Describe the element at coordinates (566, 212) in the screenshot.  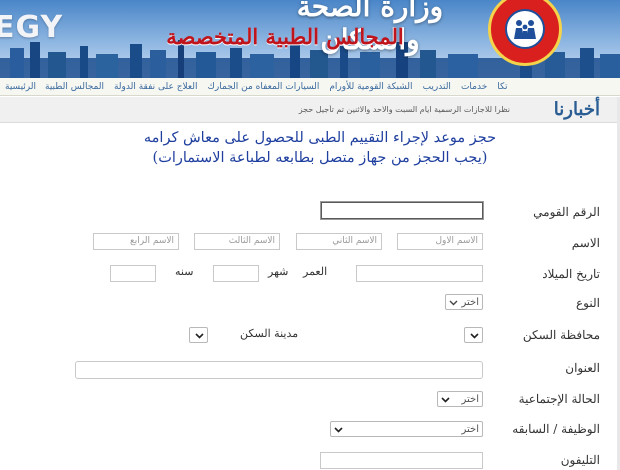
I see `national-id-label: الرقم القومي` at that location.